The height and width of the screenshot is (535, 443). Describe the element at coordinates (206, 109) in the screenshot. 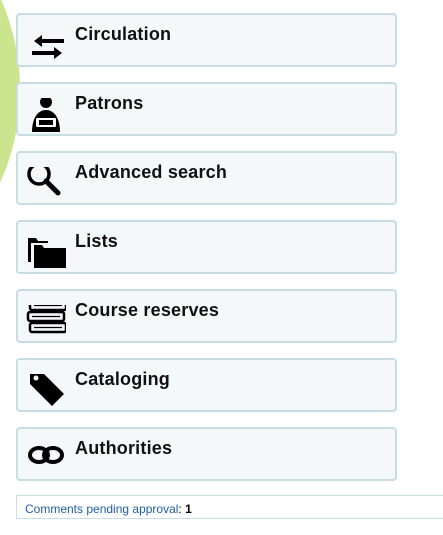

I see `menu-item-patrons: Patrons` at that location.